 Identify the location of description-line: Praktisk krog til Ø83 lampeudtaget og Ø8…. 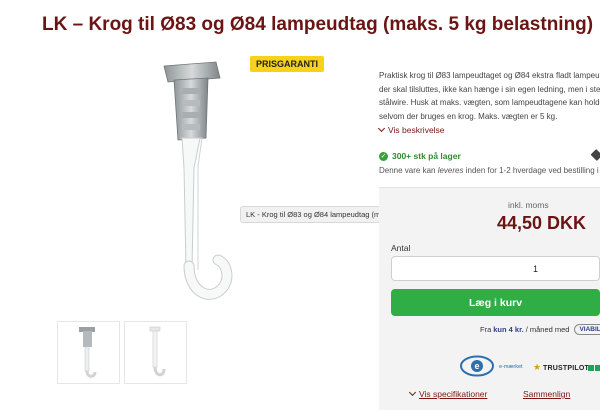
(489, 75).